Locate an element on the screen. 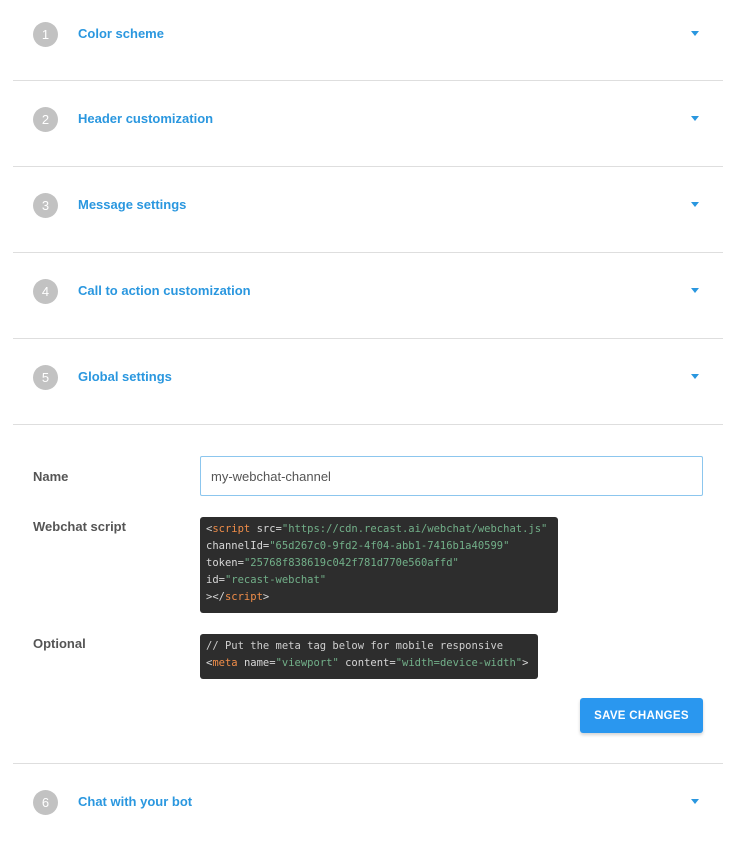 This screenshot has width=742, height=849. step-number-badge: 4 is located at coordinates (45, 291).